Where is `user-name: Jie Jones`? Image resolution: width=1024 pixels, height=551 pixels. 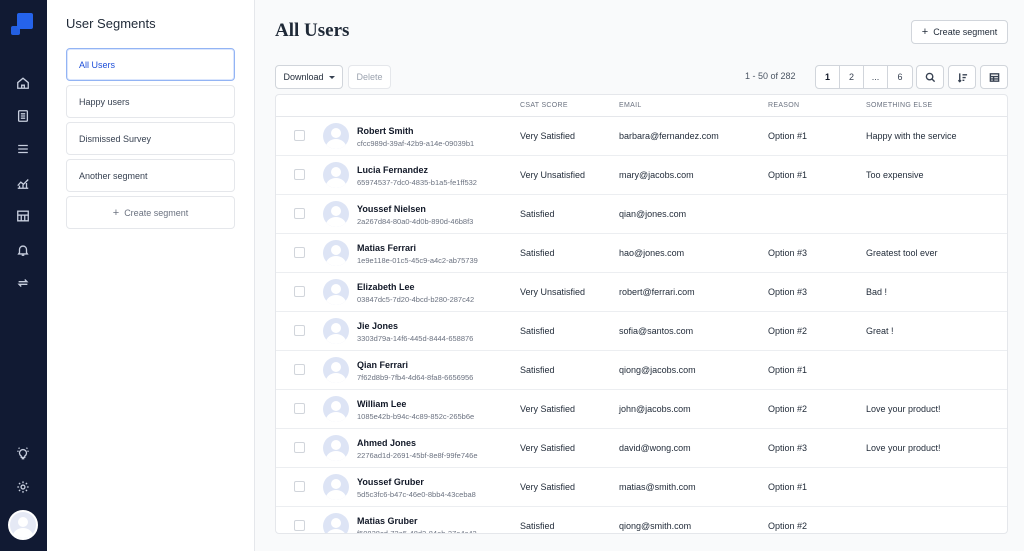
user-name: Jie Jones is located at coordinates (377, 326).